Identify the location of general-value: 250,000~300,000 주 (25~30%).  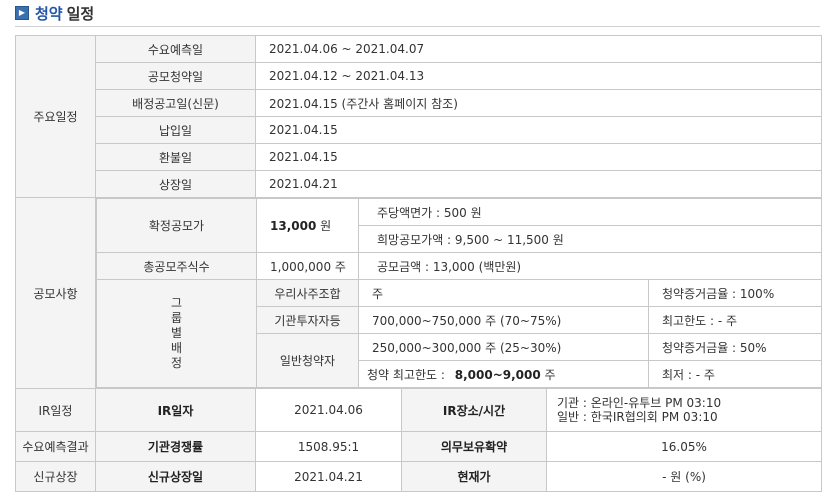
(503, 347).